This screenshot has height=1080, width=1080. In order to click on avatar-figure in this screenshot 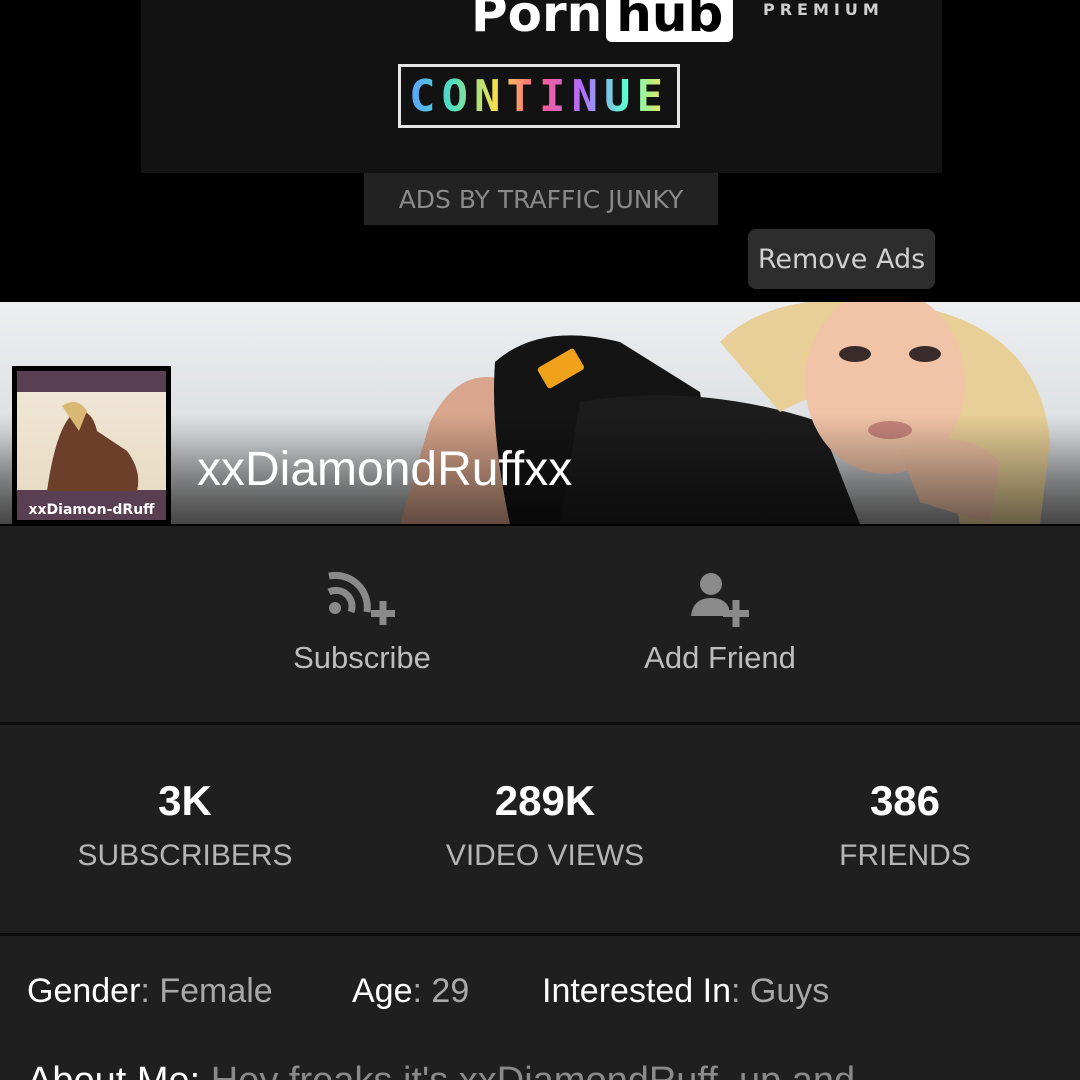, I will do `click(93, 446)`.